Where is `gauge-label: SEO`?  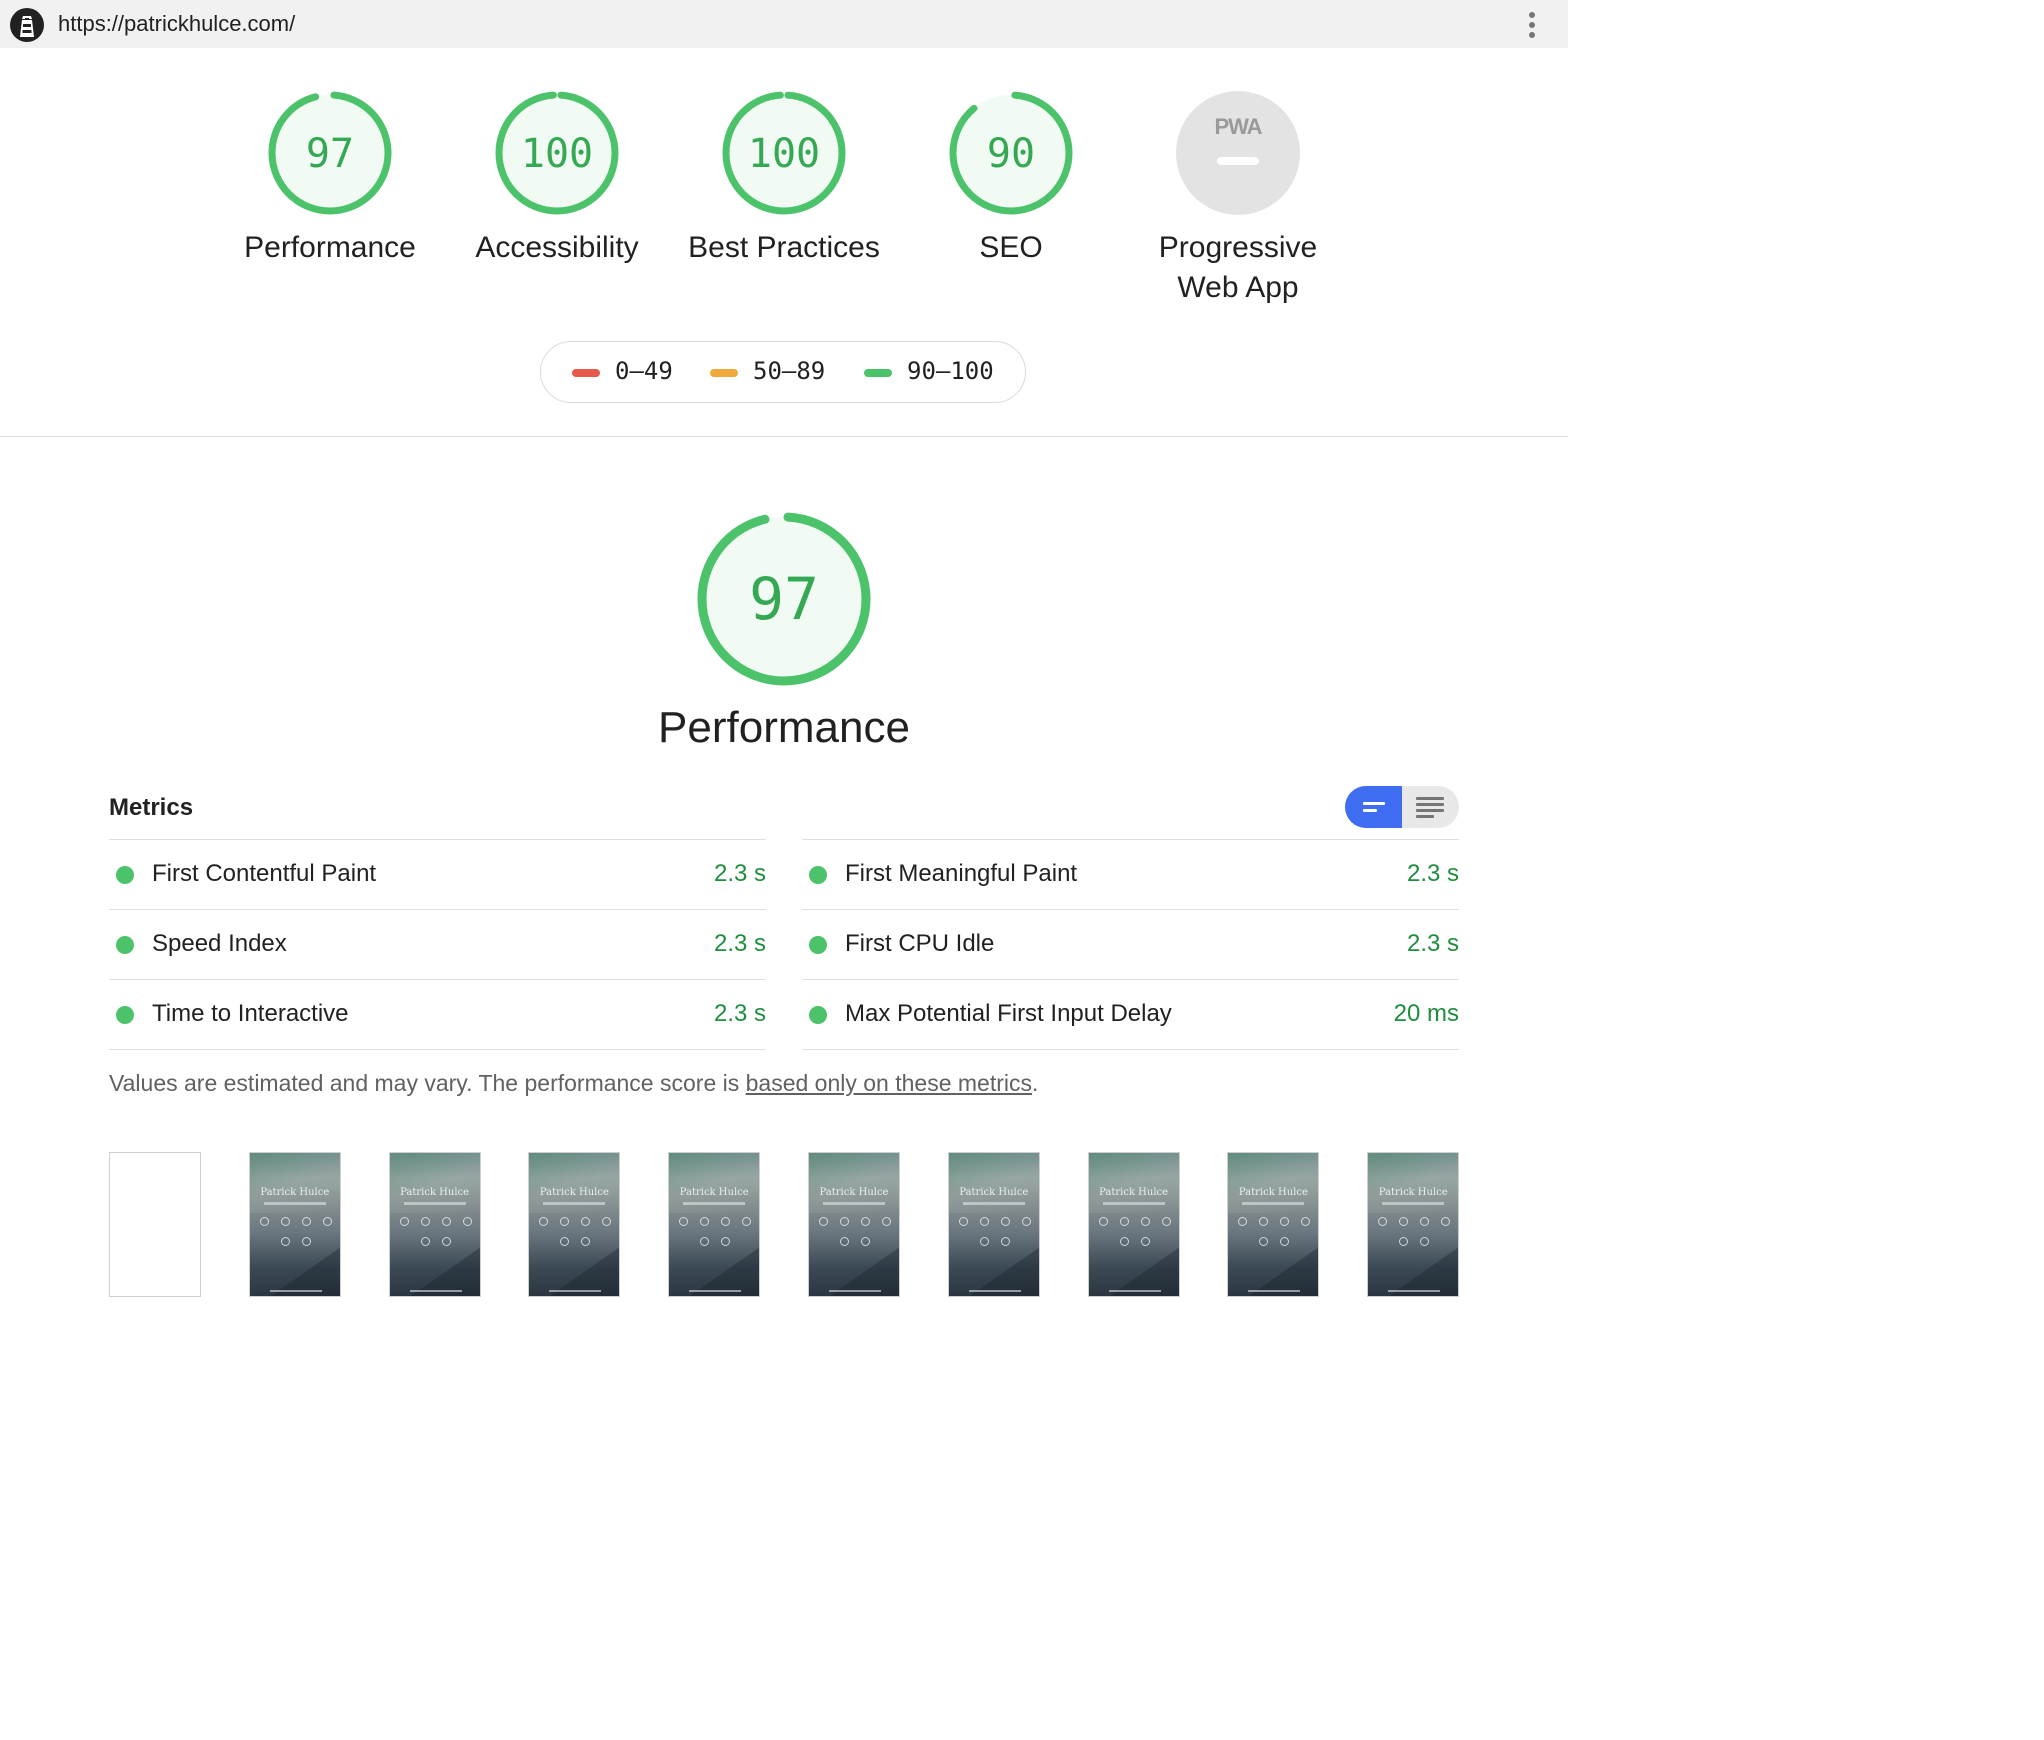
gauge-label: SEO is located at coordinates (1011, 247).